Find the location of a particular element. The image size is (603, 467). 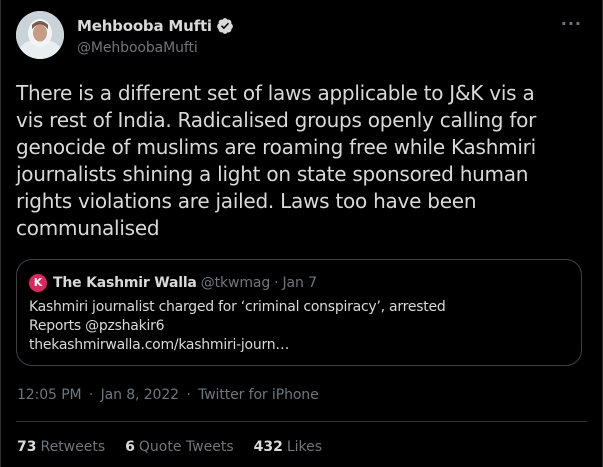

likes-stat: 432 Likes is located at coordinates (288, 447).